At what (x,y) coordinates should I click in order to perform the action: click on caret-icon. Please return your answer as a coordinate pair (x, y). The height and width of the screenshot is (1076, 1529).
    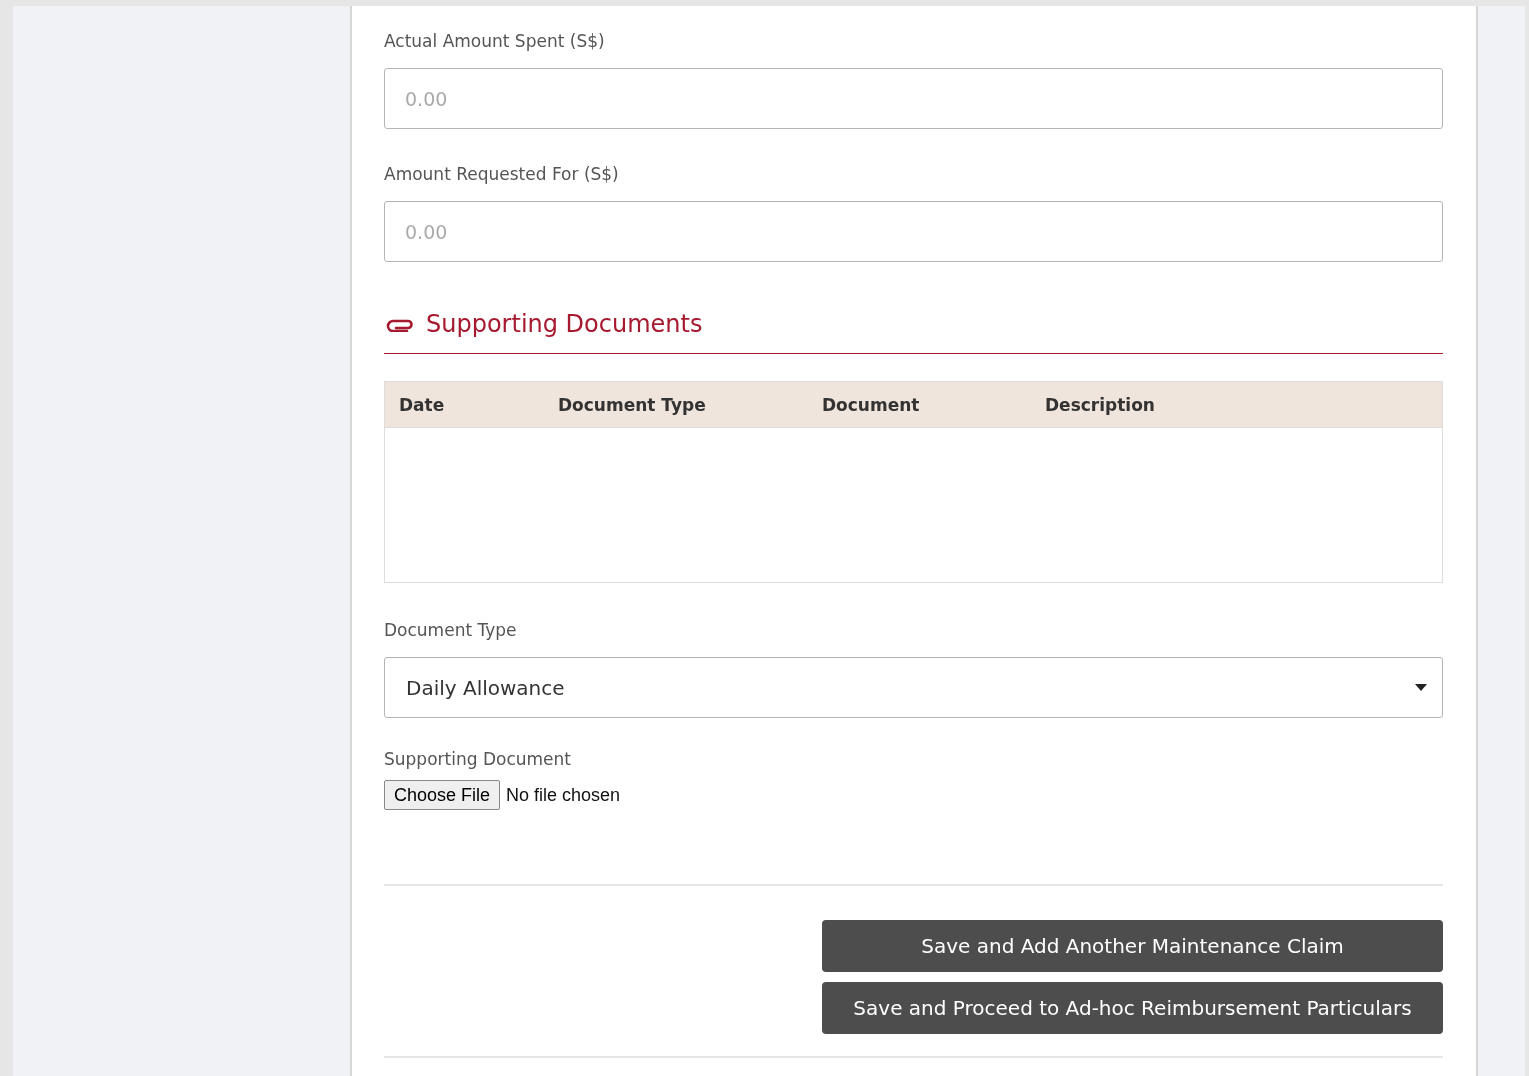
    Looking at the image, I should click on (1421, 687).